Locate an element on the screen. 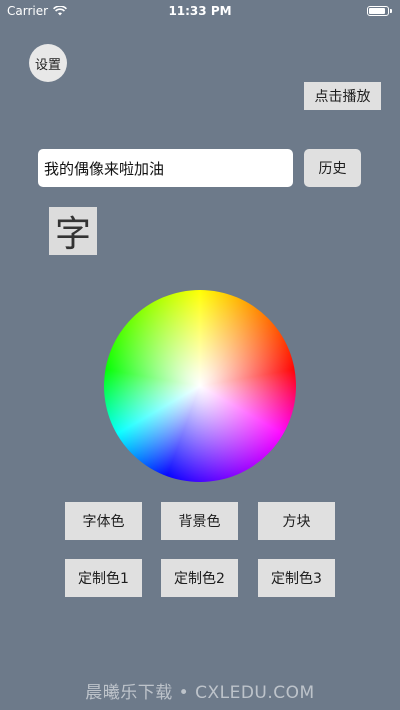 The width and height of the screenshot is (400, 710). history-button: 历史 is located at coordinates (332, 168).